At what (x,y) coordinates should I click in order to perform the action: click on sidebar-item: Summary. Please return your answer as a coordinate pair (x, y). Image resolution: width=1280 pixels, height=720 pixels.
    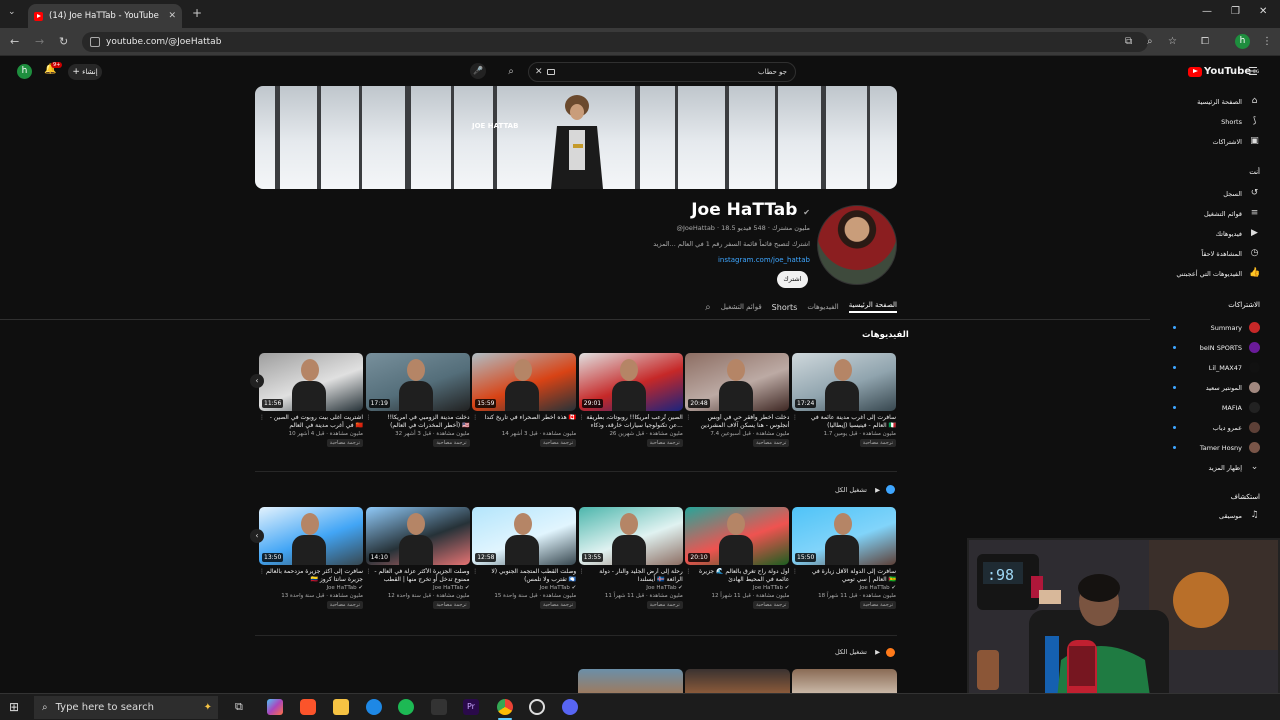
    Looking at the image, I should click on (1235, 327).